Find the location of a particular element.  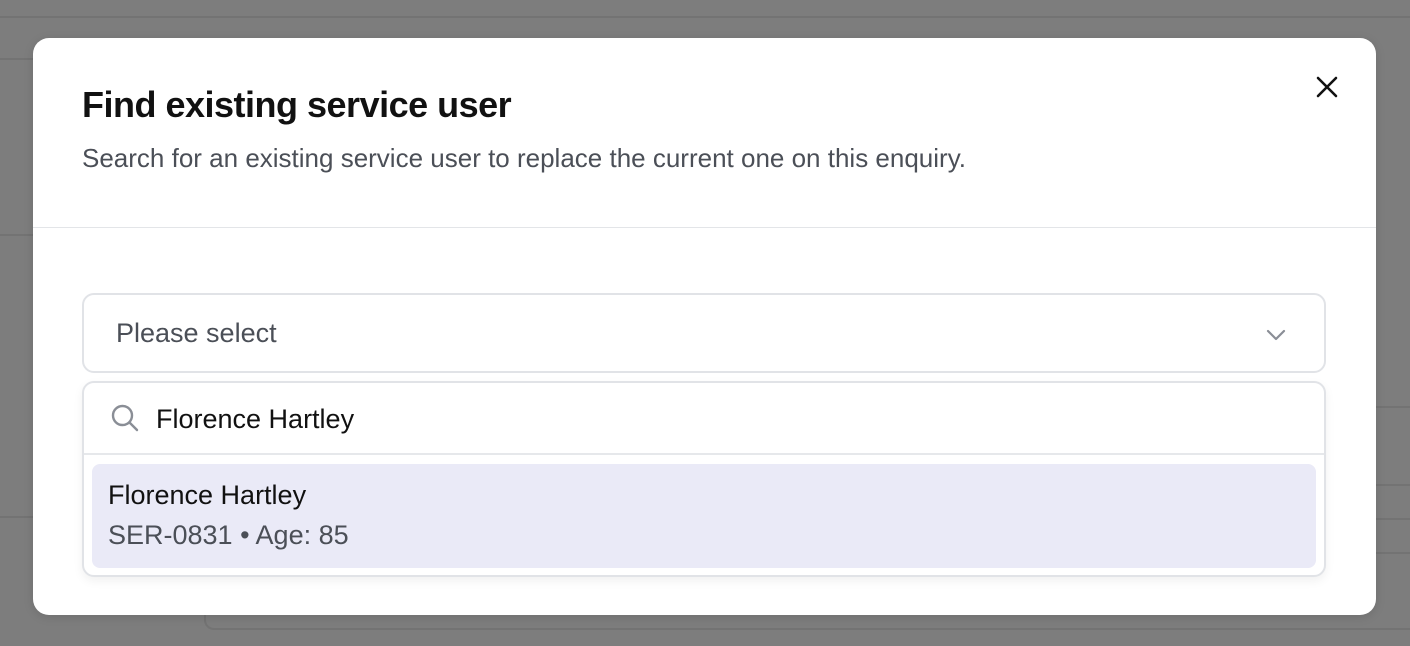

option-name: Florence Hartley is located at coordinates (207, 495).